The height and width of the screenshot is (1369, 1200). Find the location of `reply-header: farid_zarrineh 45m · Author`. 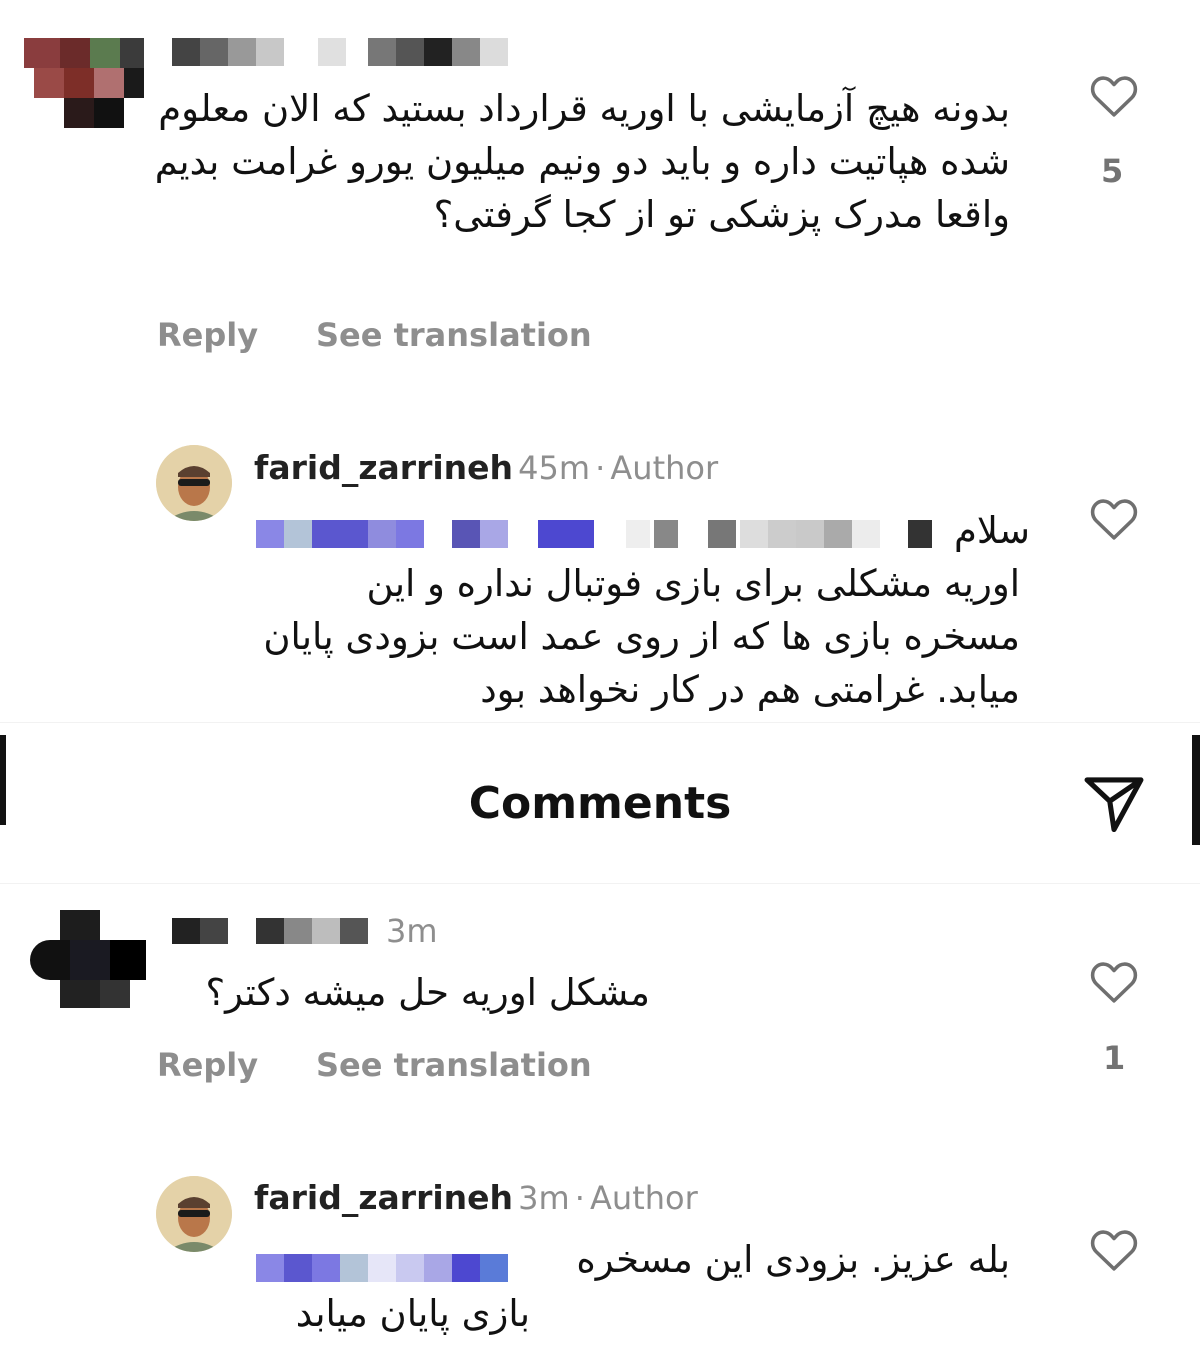

reply-header: farid_zarrineh 45m · Author is located at coordinates (486, 467).